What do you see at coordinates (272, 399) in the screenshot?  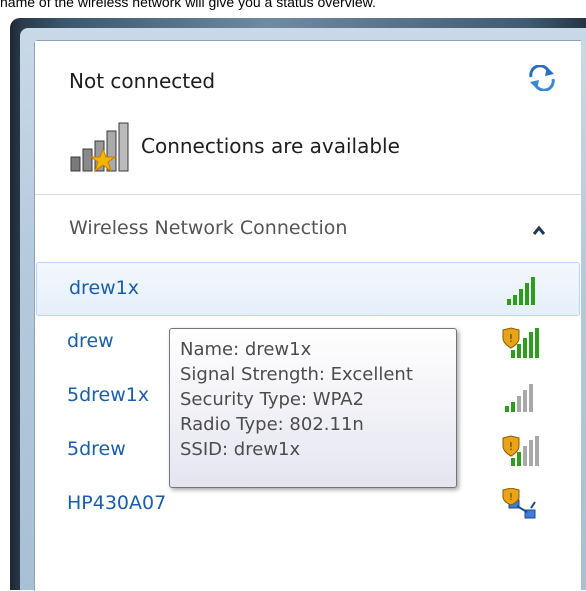 I see `tooltip-security-type: Security Type: WPA2` at bounding box center [272, 399].